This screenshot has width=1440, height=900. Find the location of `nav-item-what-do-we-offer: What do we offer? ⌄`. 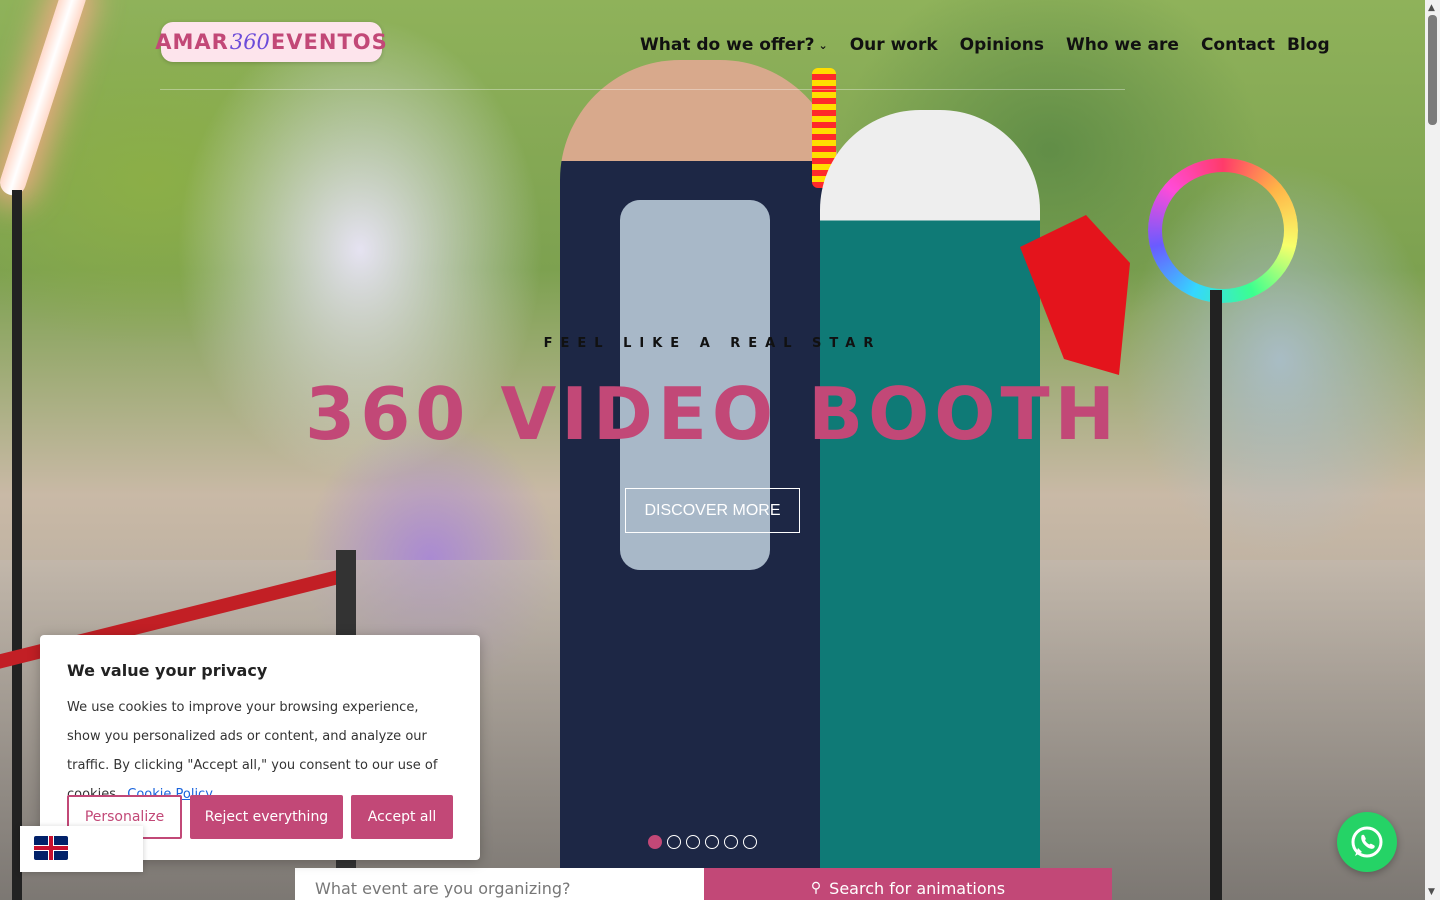

nav-item-what-do-we-offer: What do we offer? ⌄ is located at coordinates (734, 45).